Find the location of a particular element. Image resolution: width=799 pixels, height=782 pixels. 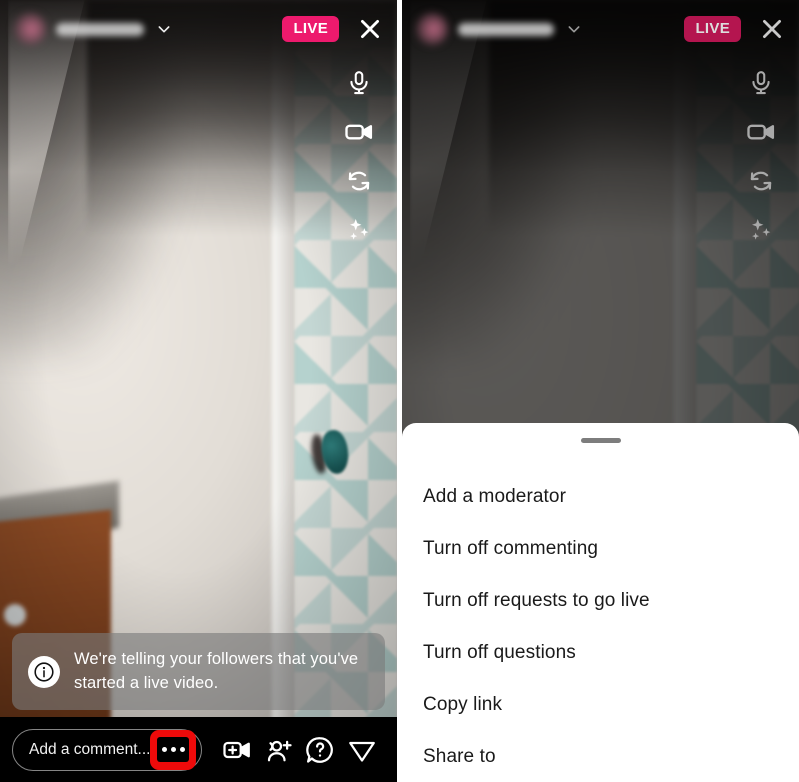

sheet-item-label: Add a moderator is located at coordinates (495, 496).